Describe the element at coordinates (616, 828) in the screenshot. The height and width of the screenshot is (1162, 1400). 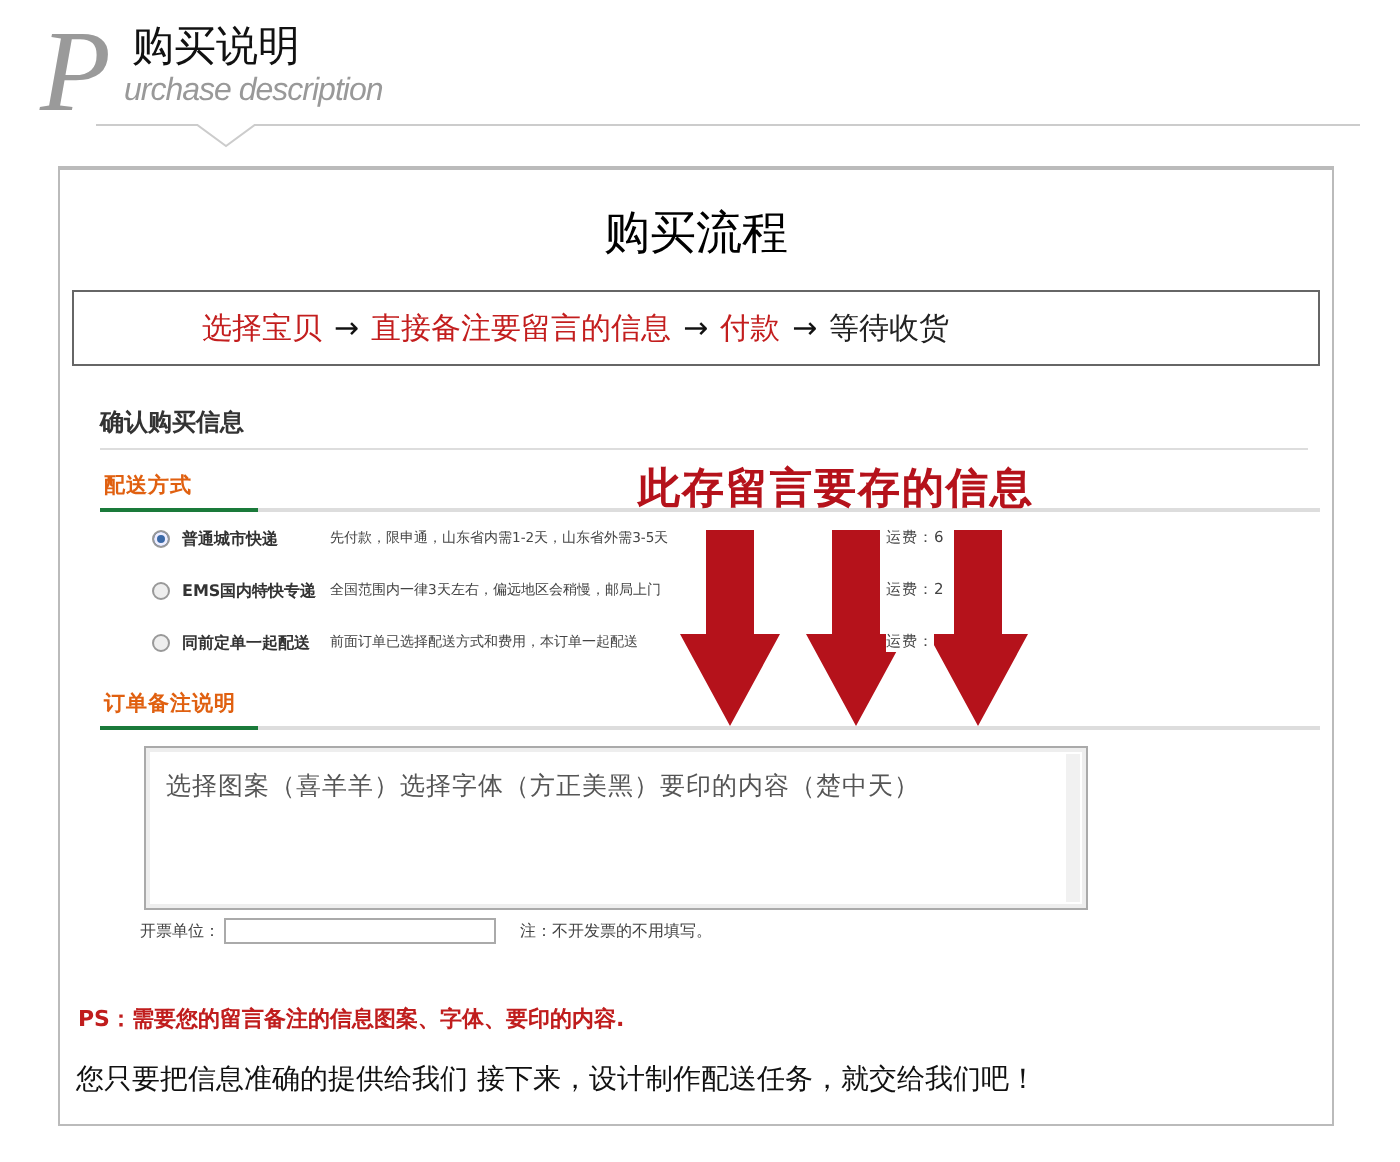
I see `remarks-field: 选择图案（喜羊羊）选择字体（方正美黑）要印的内容（楚中天）` at that location.